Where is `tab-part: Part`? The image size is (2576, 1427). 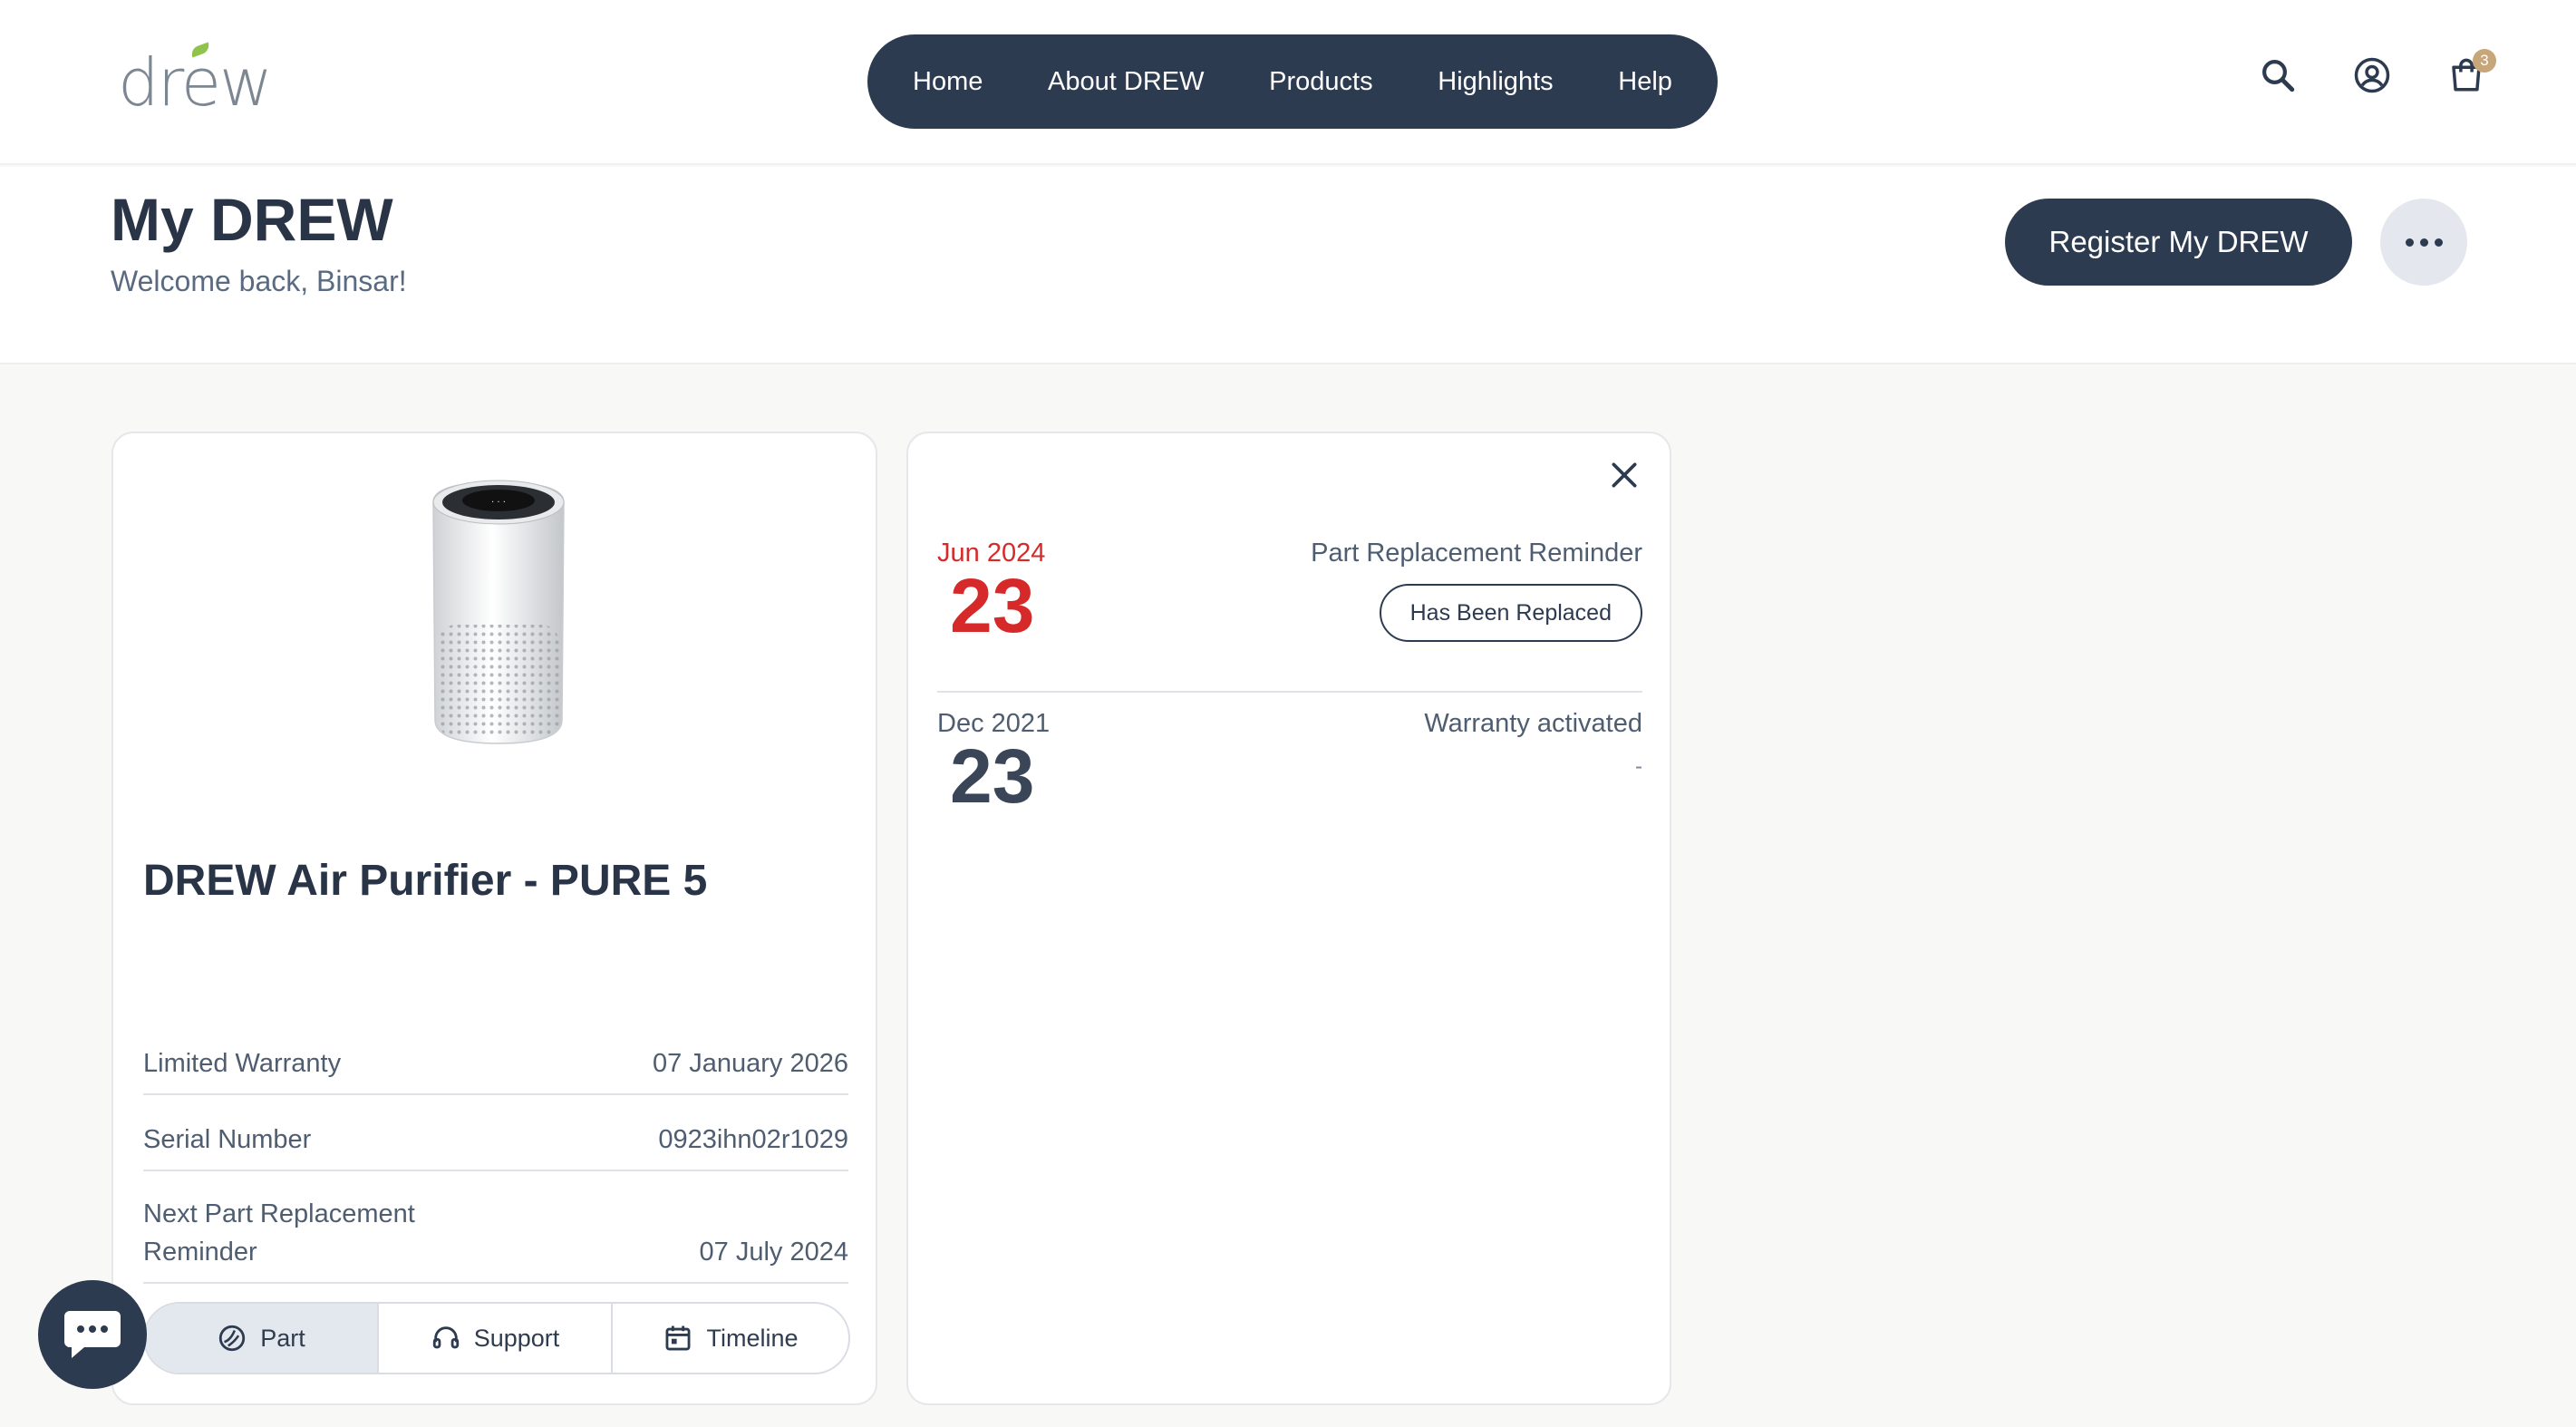 tab-part: Part is located at coordinates (261, 1338).